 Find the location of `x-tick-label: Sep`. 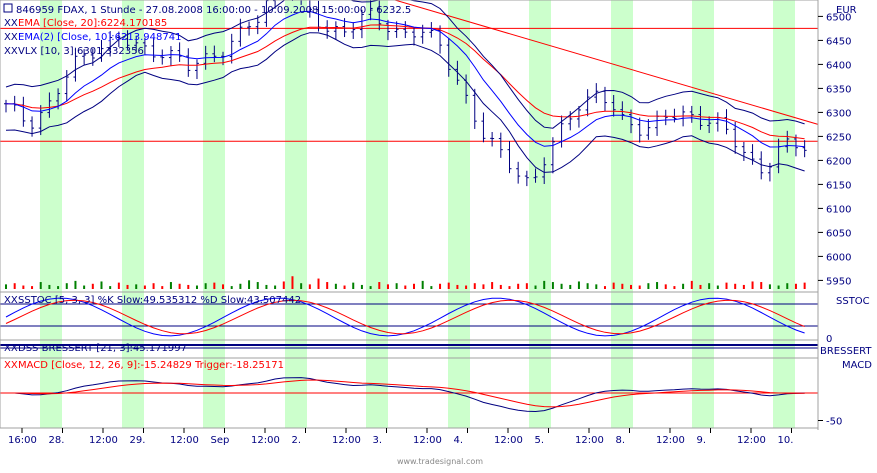

x-tick-label: Sep is located at coordinates (220, 440).